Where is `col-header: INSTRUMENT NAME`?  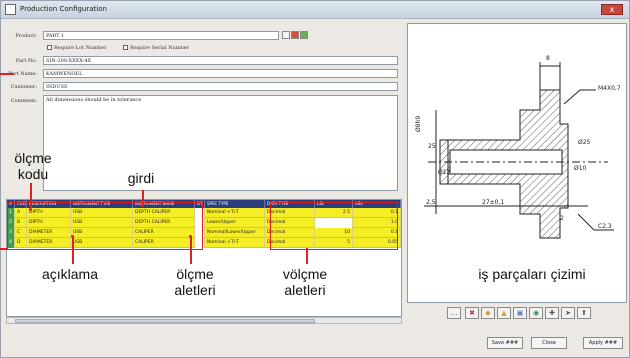 col-header: INSTRUMENT NAME is located at coordinates (164, 204).